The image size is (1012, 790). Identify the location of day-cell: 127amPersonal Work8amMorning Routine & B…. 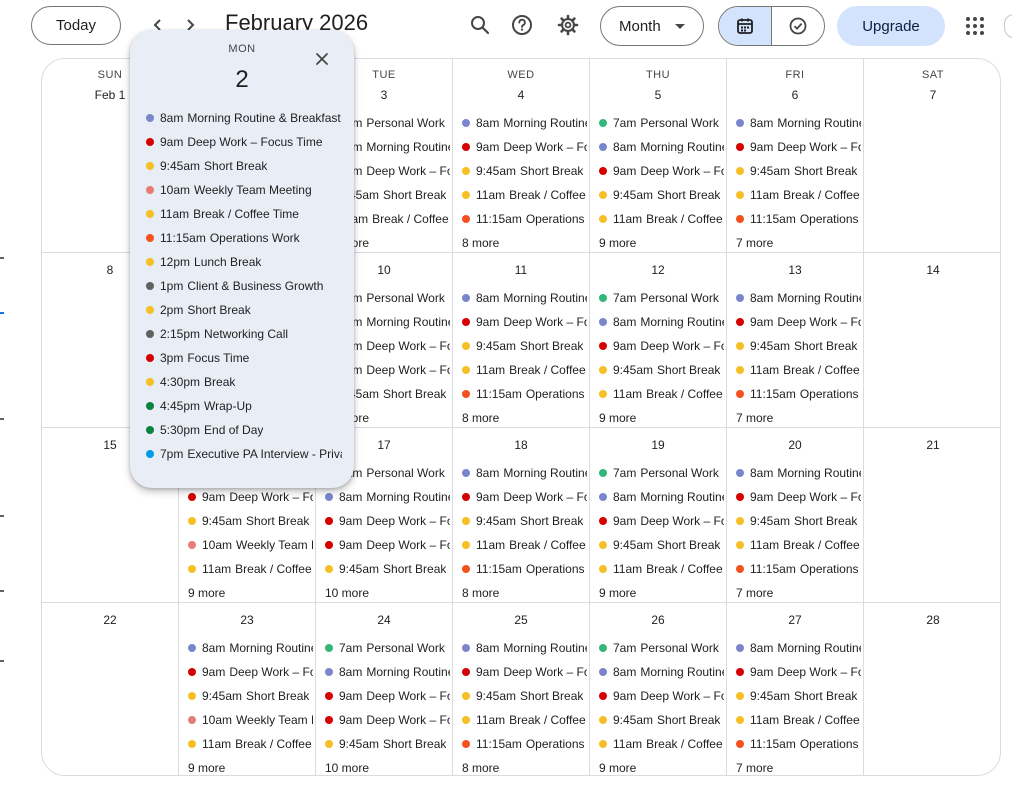
(658, 340).